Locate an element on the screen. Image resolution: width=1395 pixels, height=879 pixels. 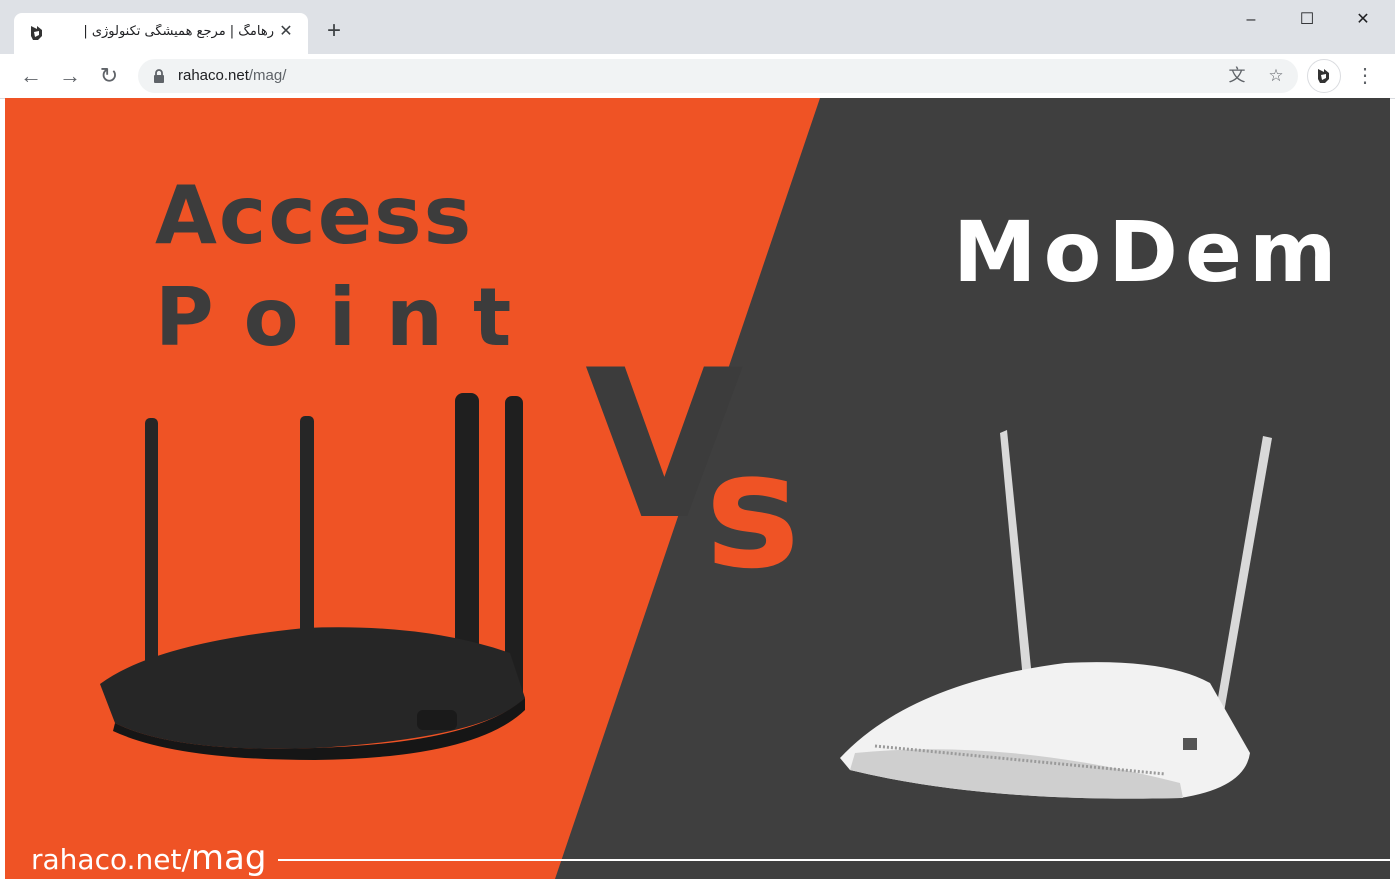
access-point-title-line1: Access is located at coordinates (314, 215).